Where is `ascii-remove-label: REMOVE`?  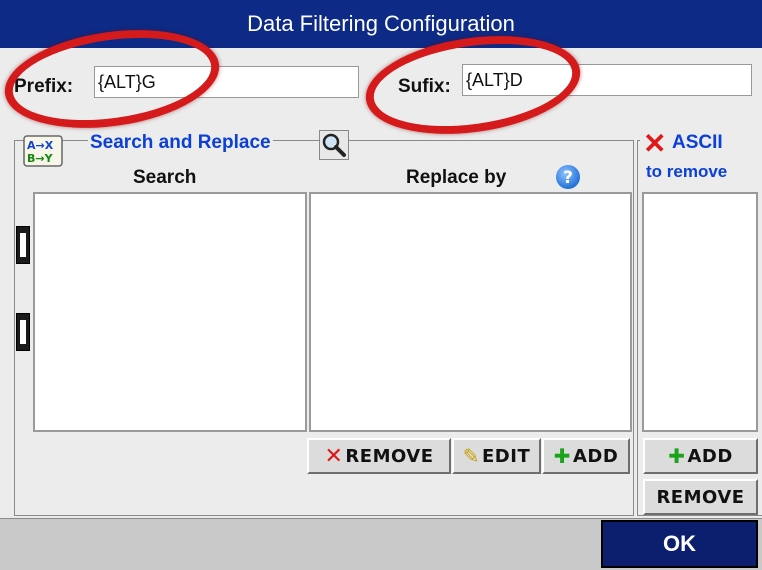
ascii-remove-label: REMOVE is located at coordinates (700, 497).